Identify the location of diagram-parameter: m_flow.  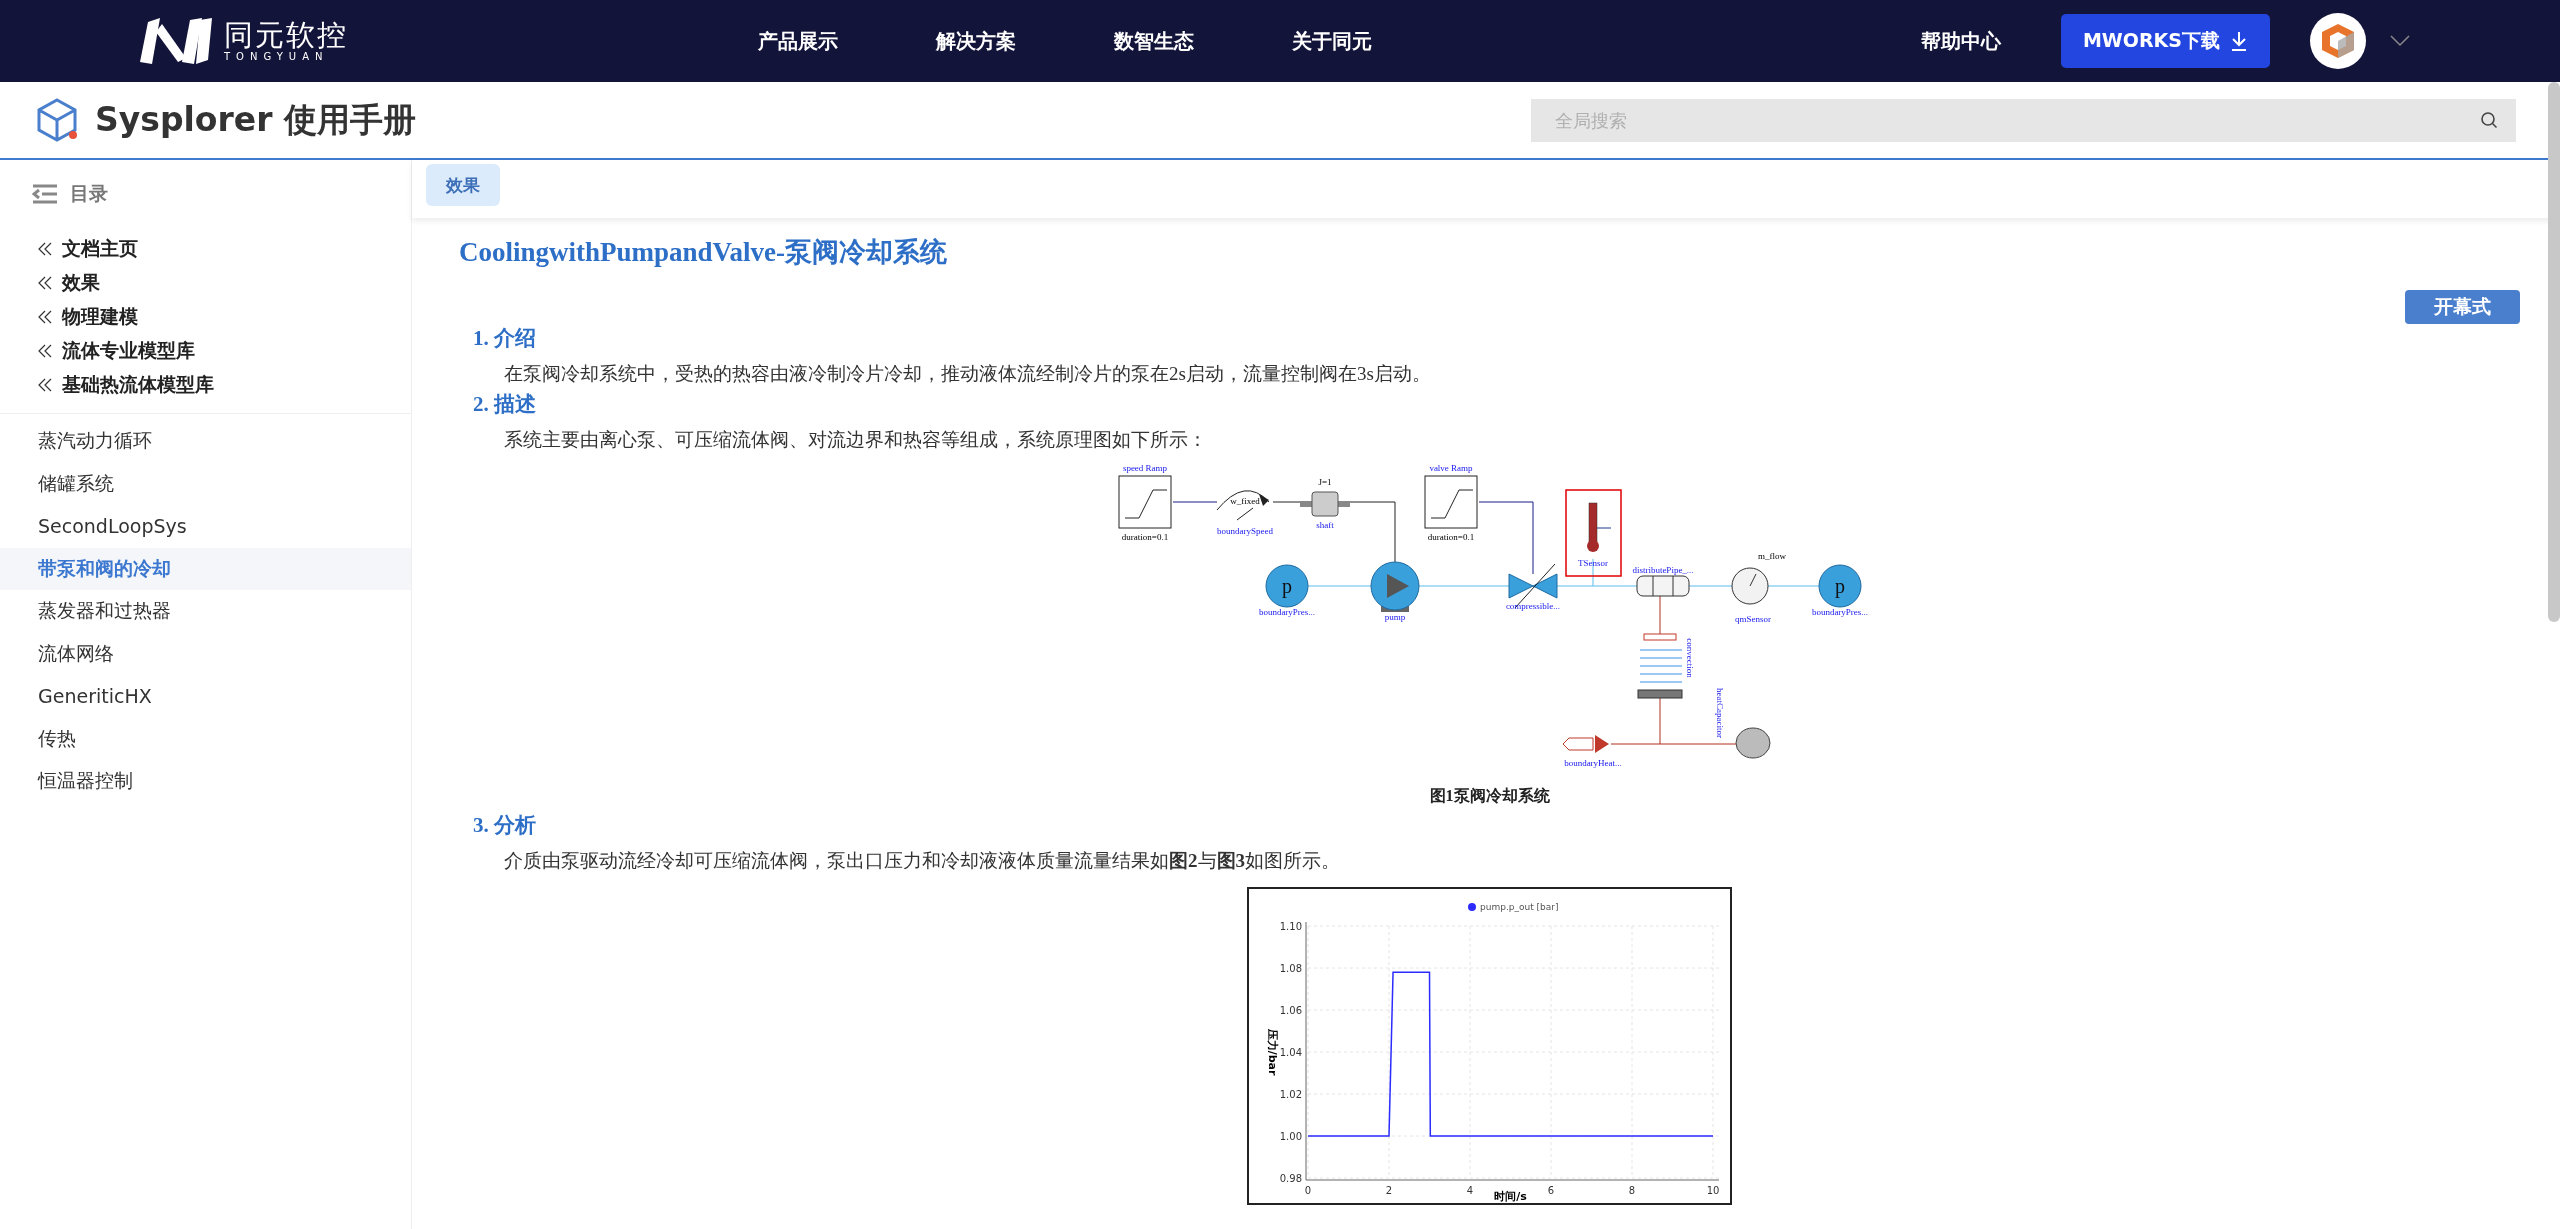
(1771, 556).